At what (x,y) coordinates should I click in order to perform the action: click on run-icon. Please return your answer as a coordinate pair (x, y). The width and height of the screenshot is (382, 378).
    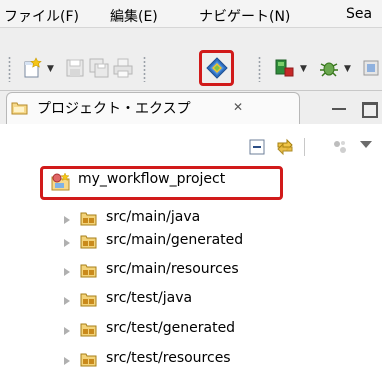
    Looking at the image, I should click on (285, 68).